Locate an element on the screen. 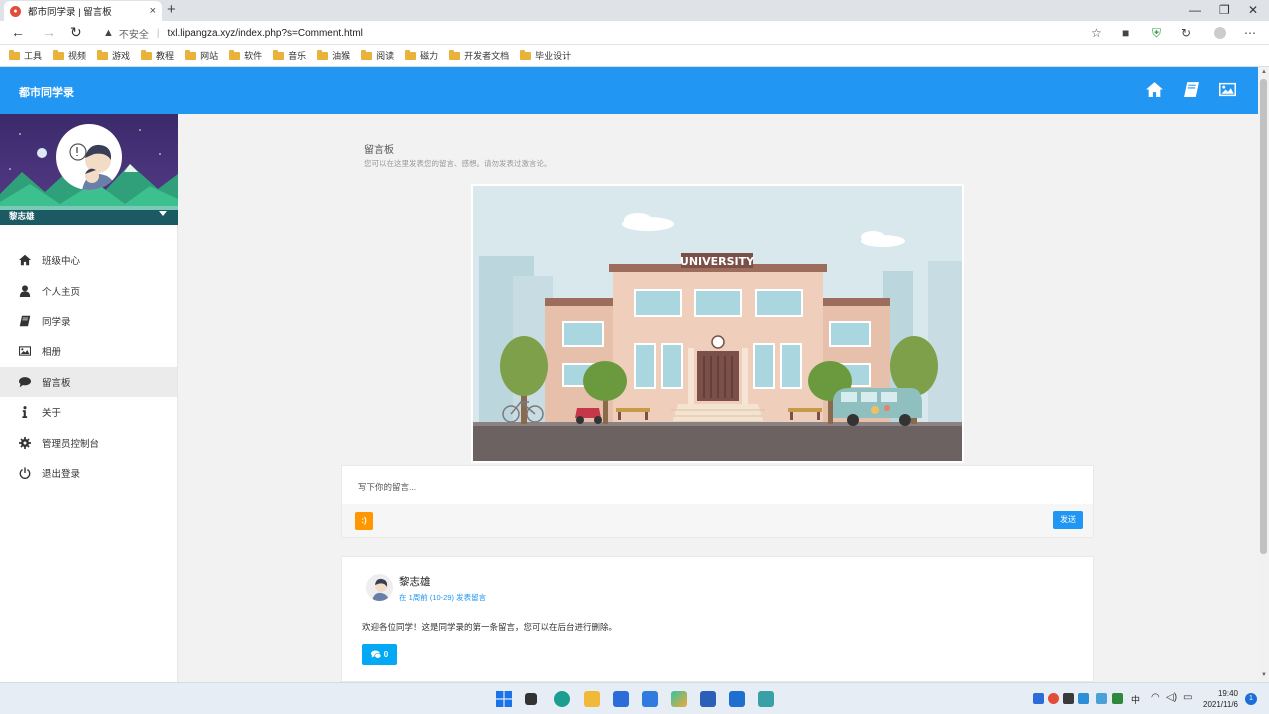 The image size is (1269, 714). avatar-illustration is located at coordinates (380, 589).